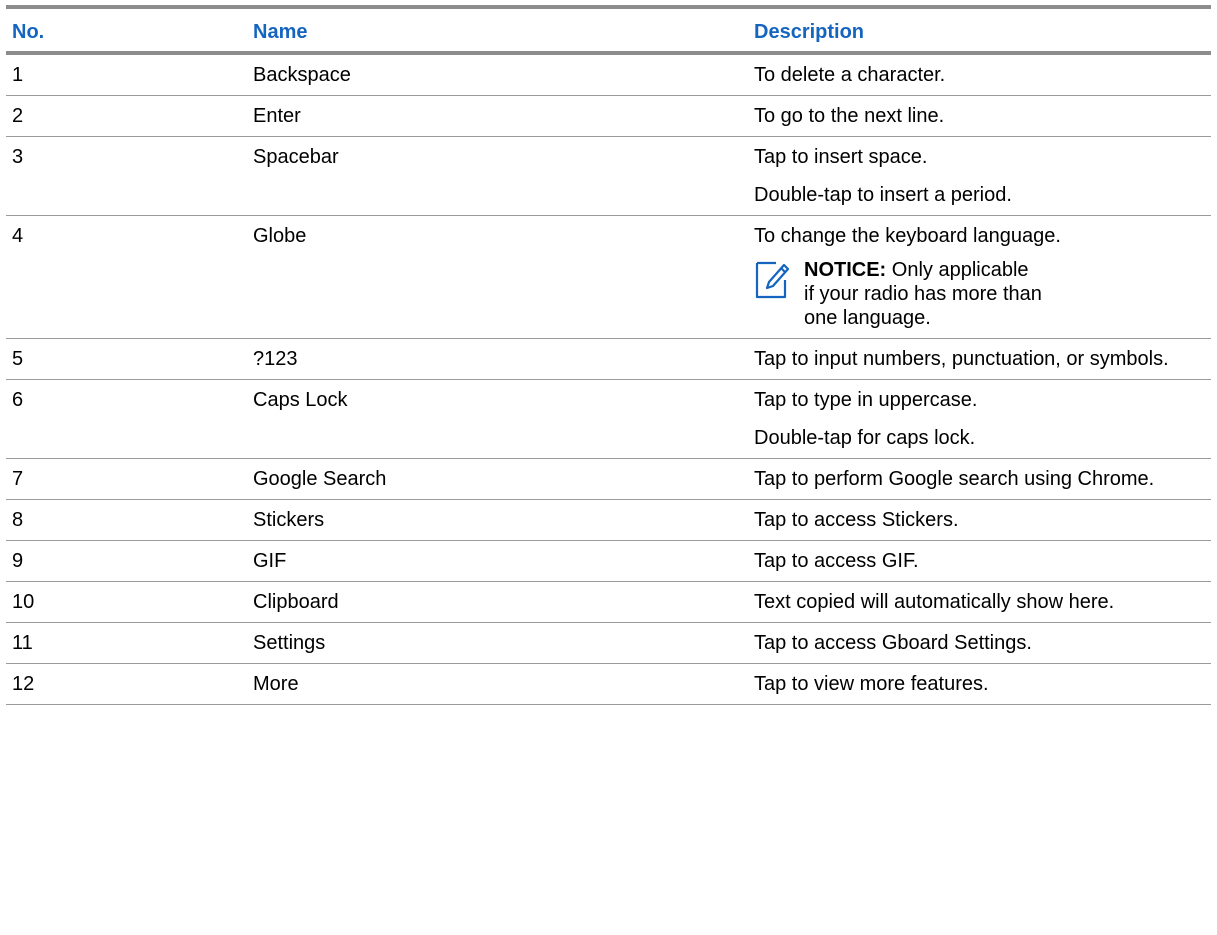 The image size is (1217, 935). I want to click on table-header-row: No. Name Description, so click(608, 30).